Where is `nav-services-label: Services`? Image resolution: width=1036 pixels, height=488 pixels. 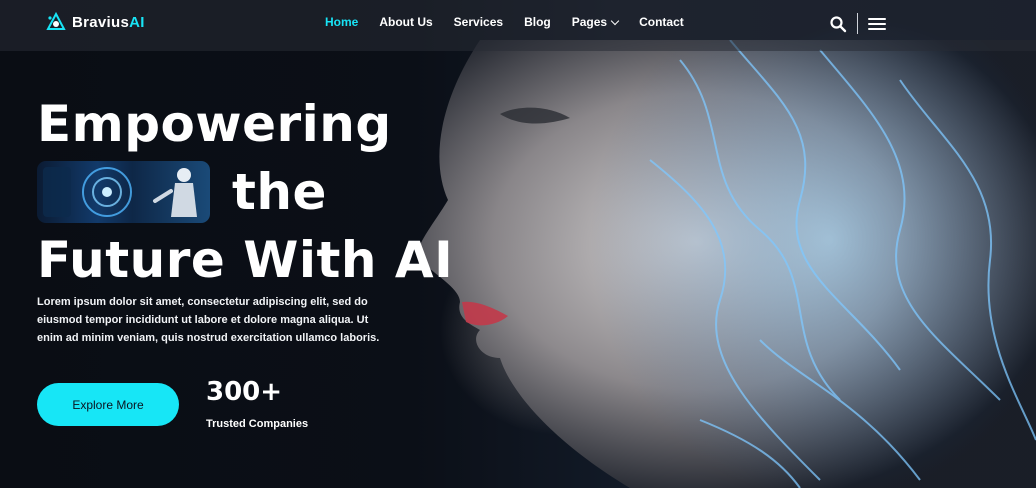 nav-services-label: Services is located at coordinates (478, 22).